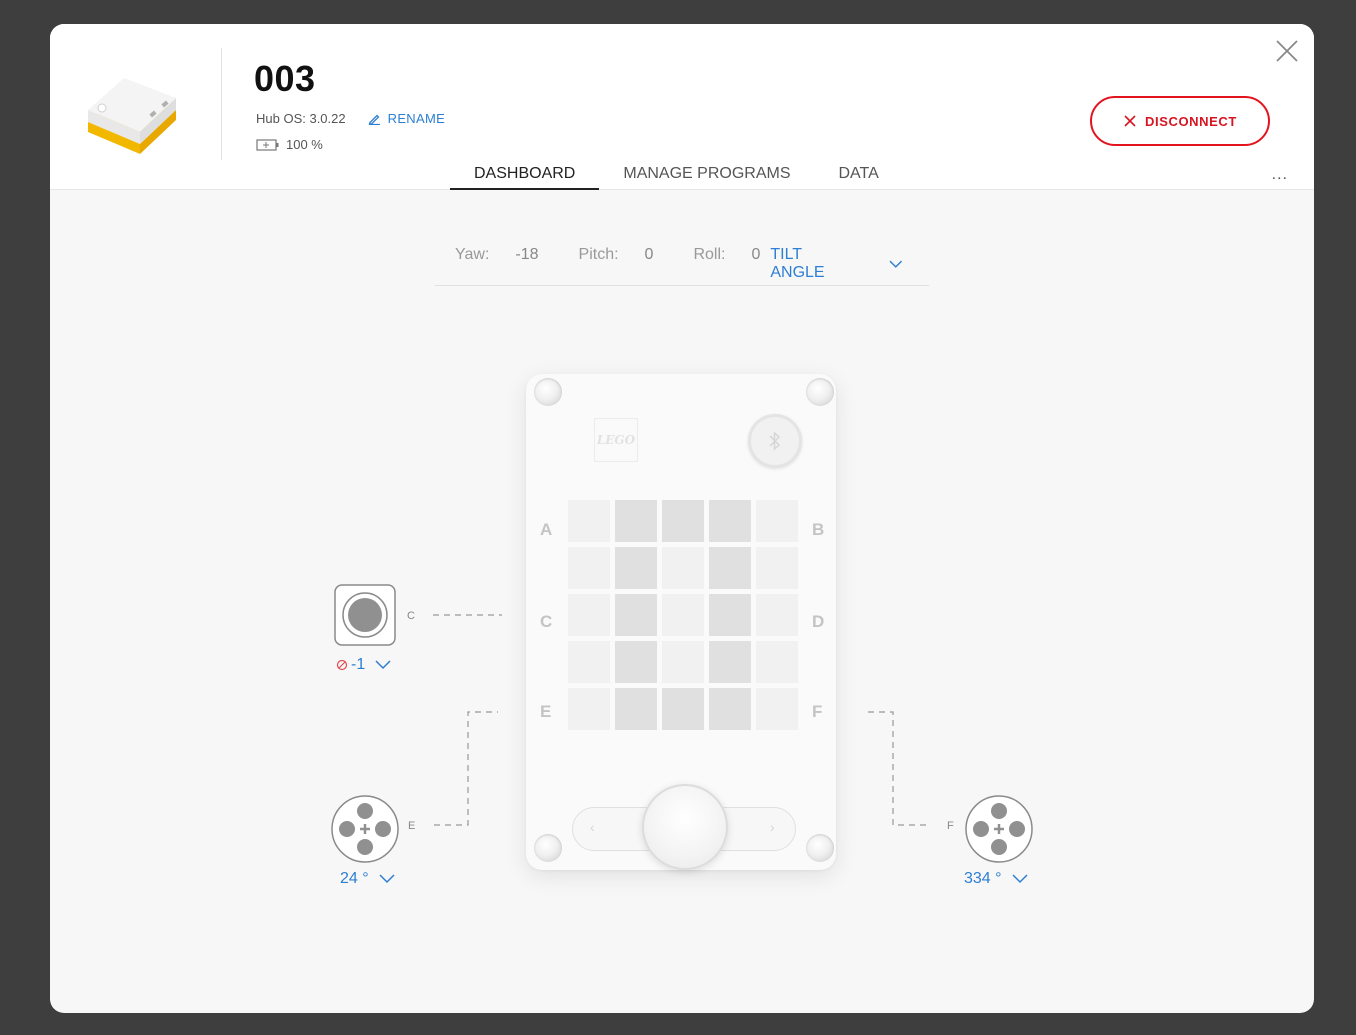  I want to click on motor-f-value-dropdown: 334 °, so click(996, 879).